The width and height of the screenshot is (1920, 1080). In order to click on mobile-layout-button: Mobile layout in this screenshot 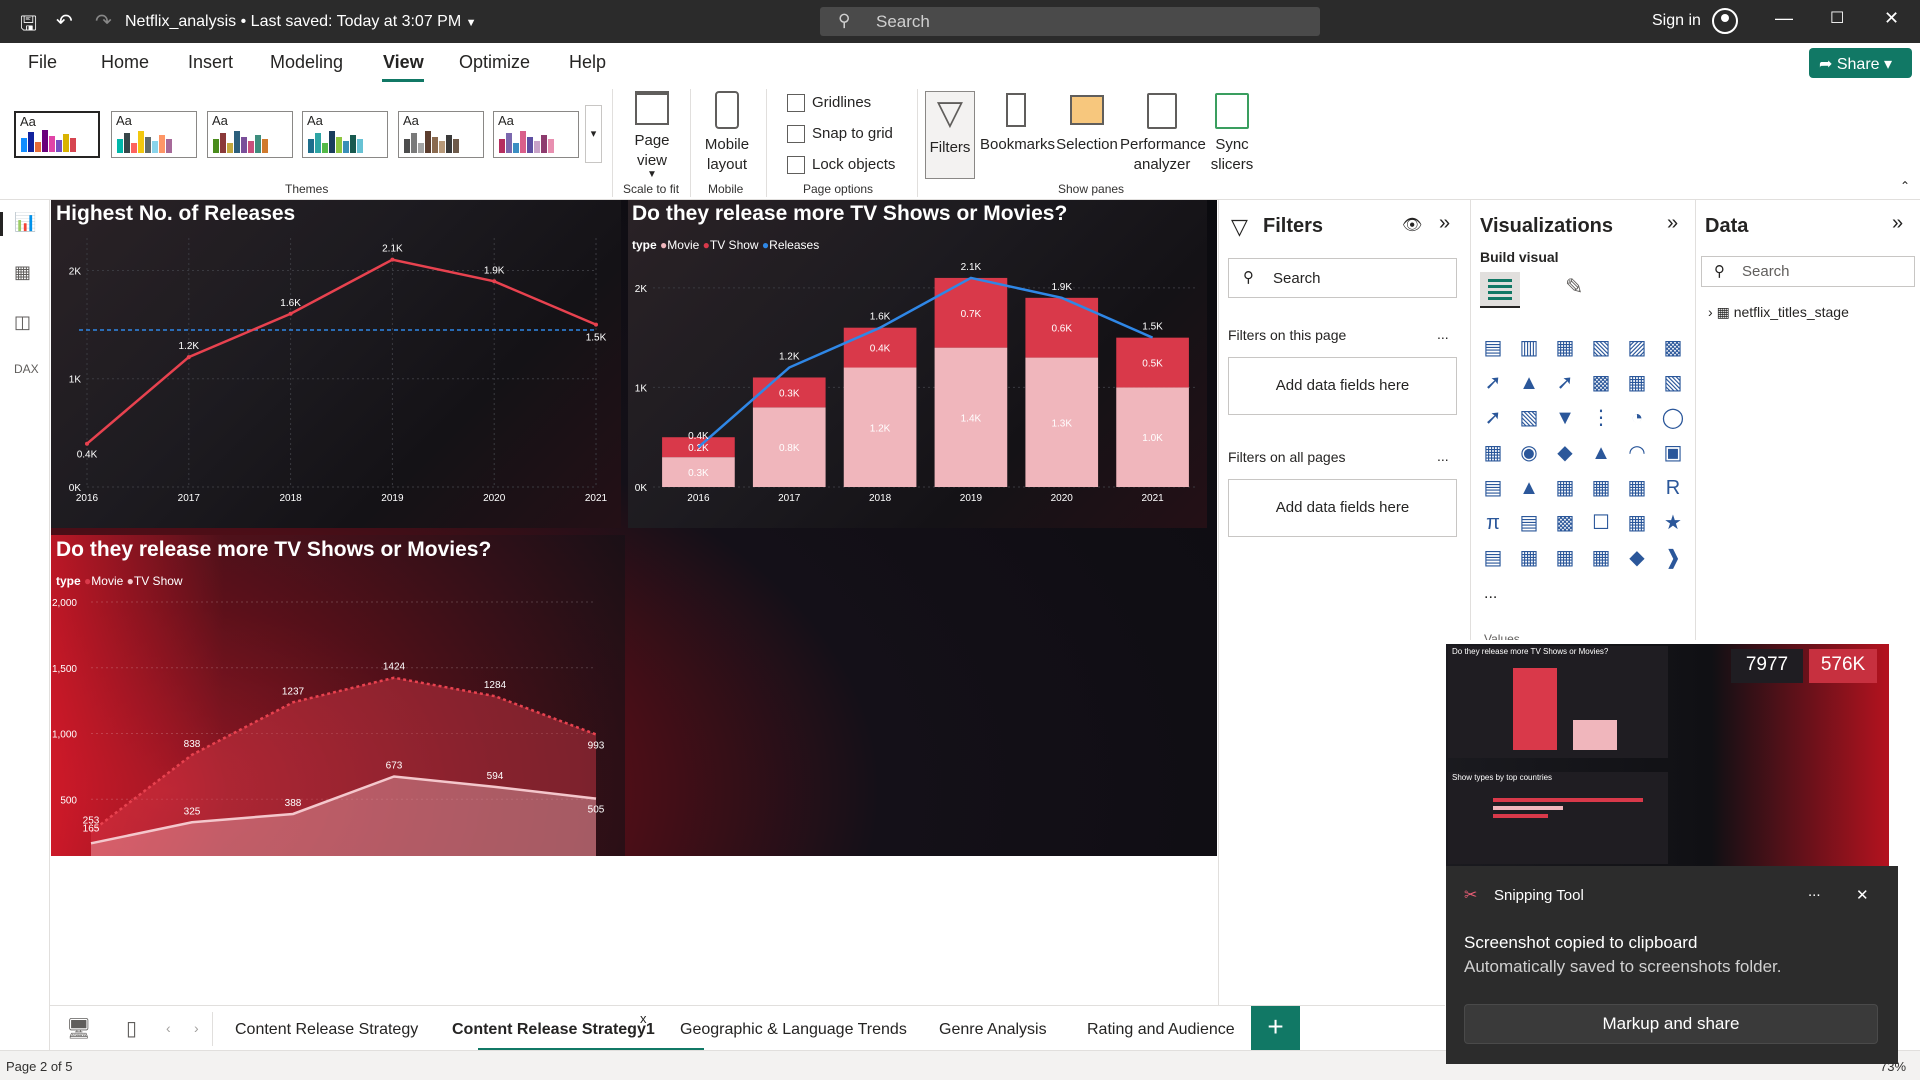, I will do `click(727, 133)`.